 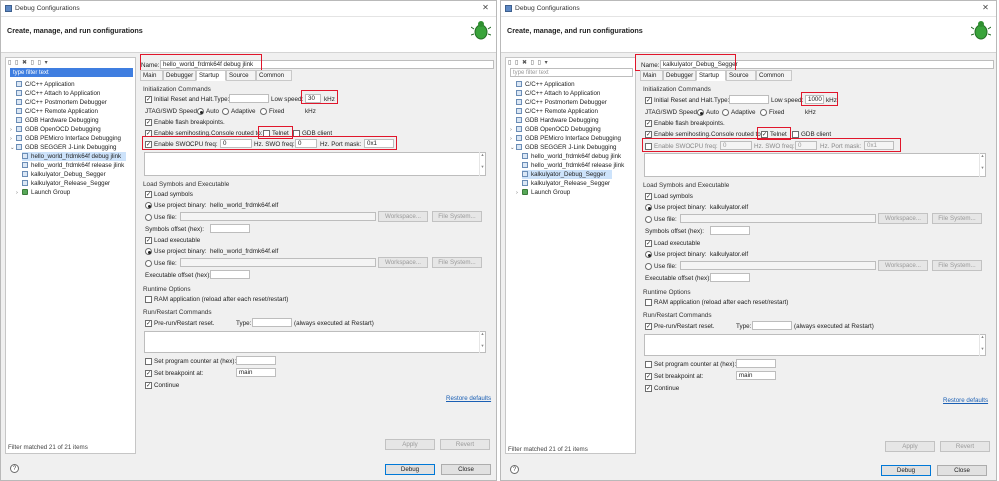 I want to click on tree-item: › GDB PEMicro Interface Debugging, so click(x=565, y=138).